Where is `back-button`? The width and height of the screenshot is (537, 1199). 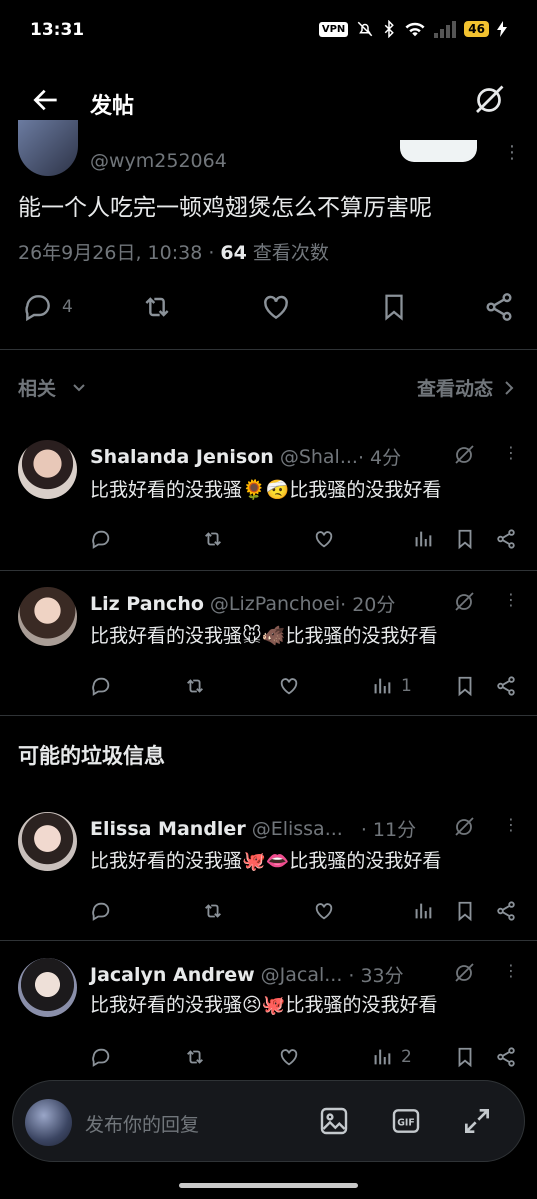 back-button is located at coordinates (46, 102).